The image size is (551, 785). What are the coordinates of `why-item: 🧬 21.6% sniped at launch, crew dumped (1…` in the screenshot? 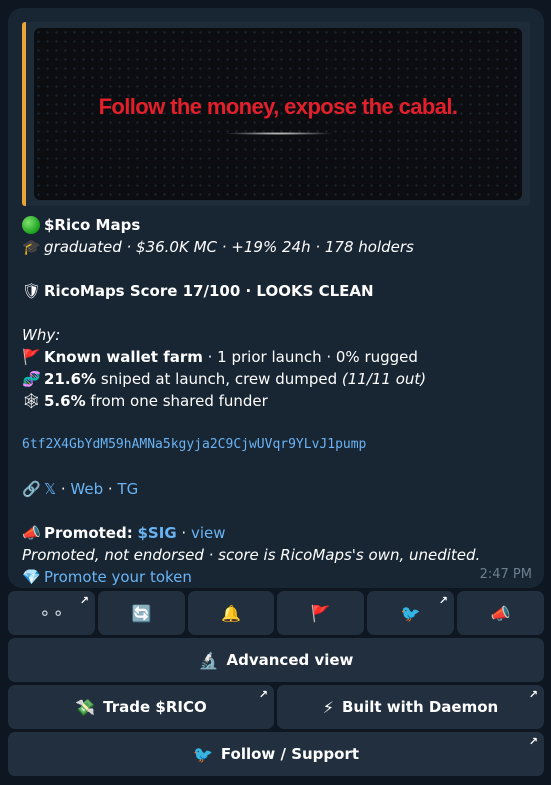 It's located at (277, 379).